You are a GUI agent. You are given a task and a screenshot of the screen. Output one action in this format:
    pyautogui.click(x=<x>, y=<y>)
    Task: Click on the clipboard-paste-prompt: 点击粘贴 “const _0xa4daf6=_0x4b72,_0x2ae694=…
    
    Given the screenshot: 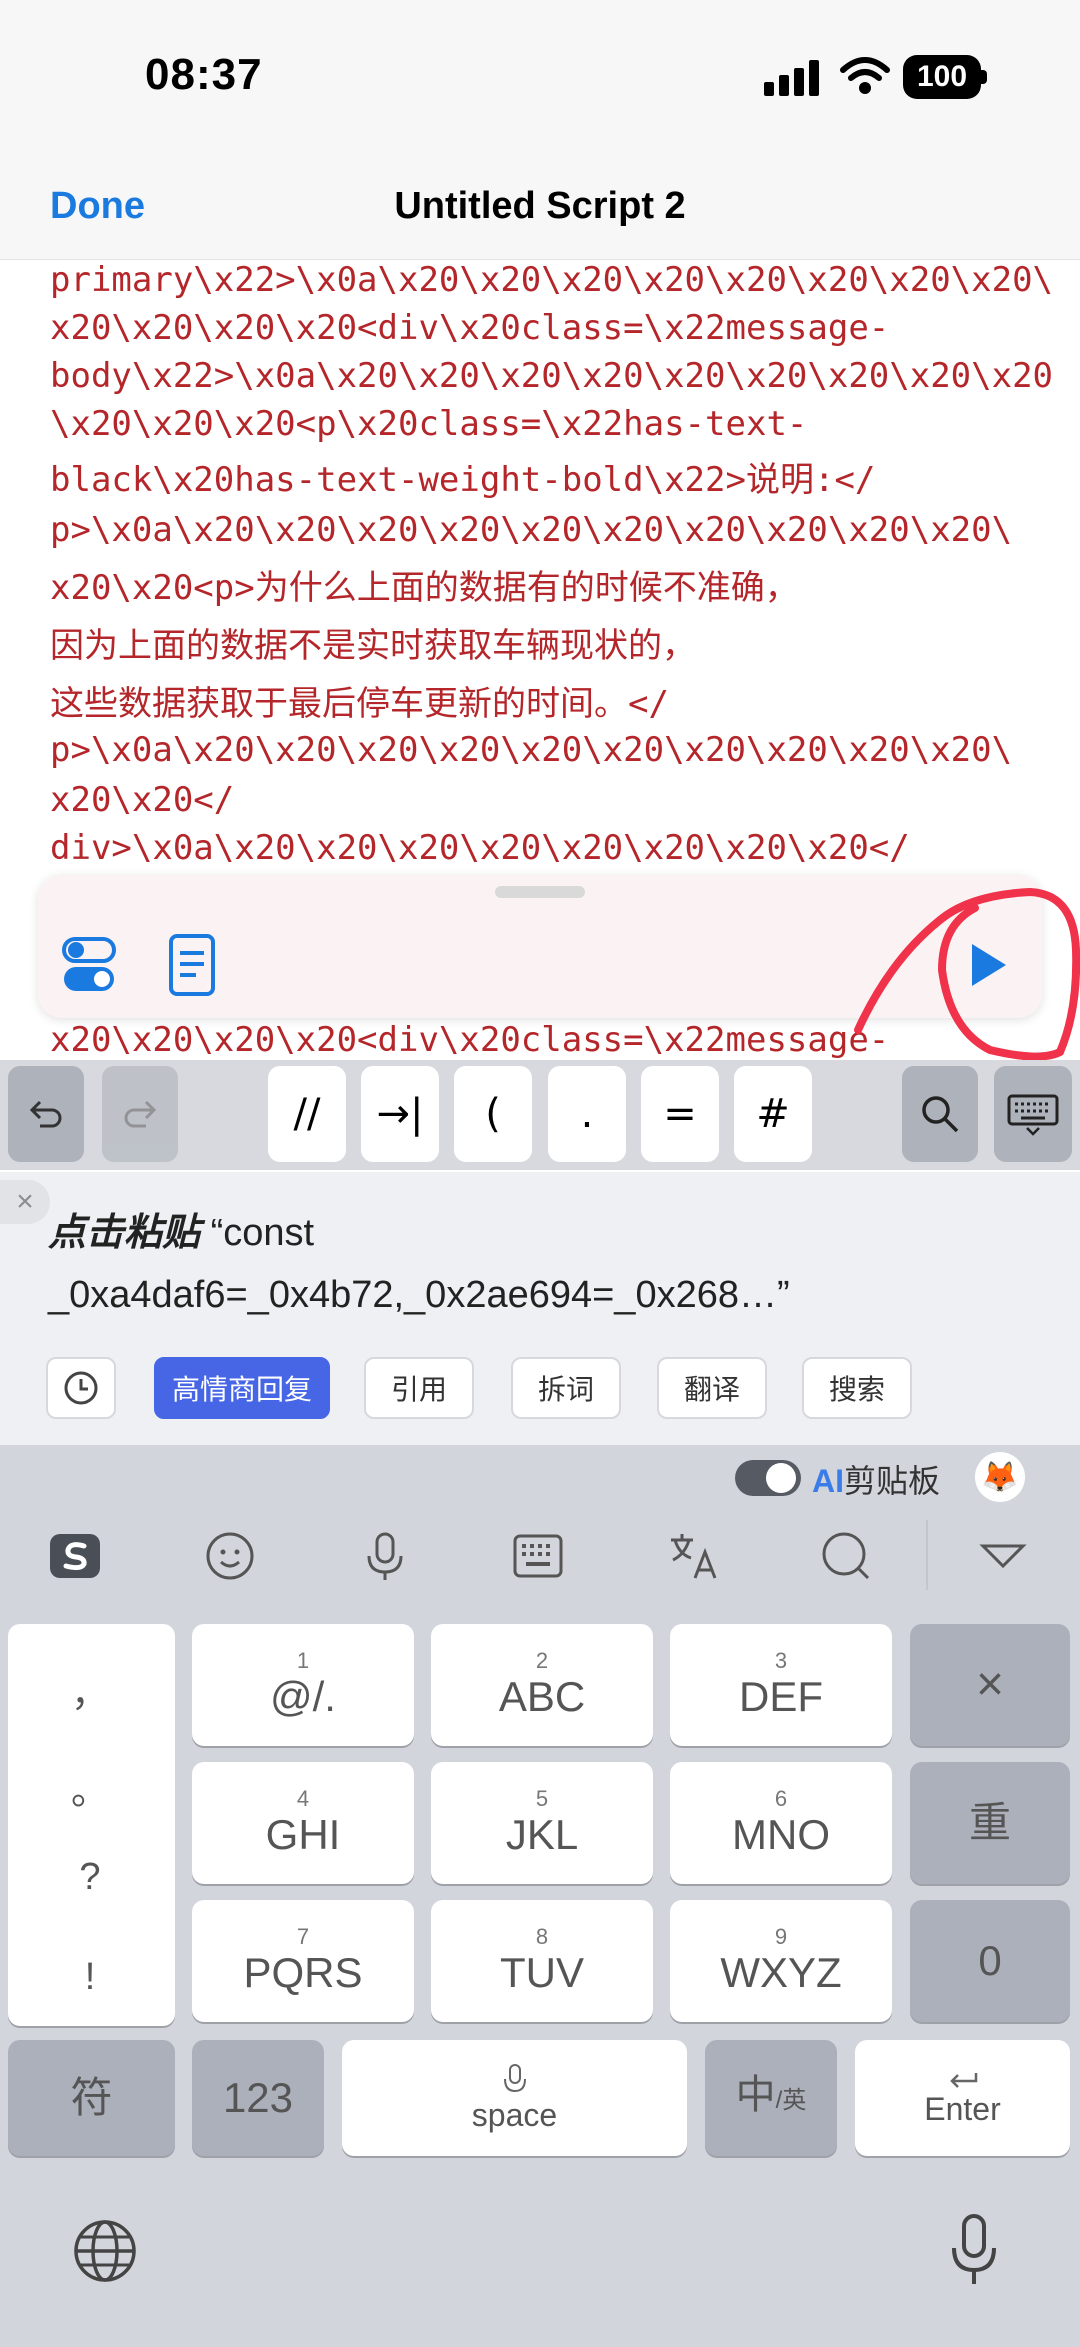 What is the action you would take?
    pyautogui.click(x=548, y=1264)
    